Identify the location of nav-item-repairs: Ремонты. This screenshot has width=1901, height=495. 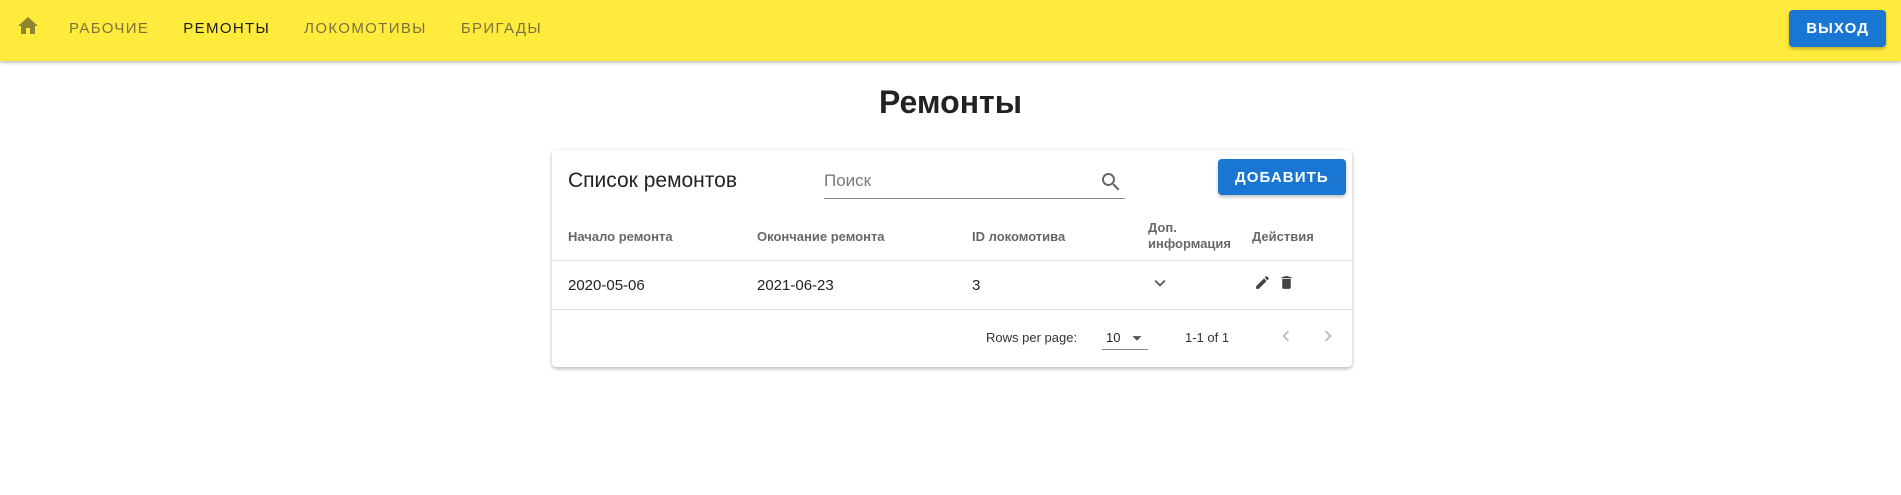
(226, 29).